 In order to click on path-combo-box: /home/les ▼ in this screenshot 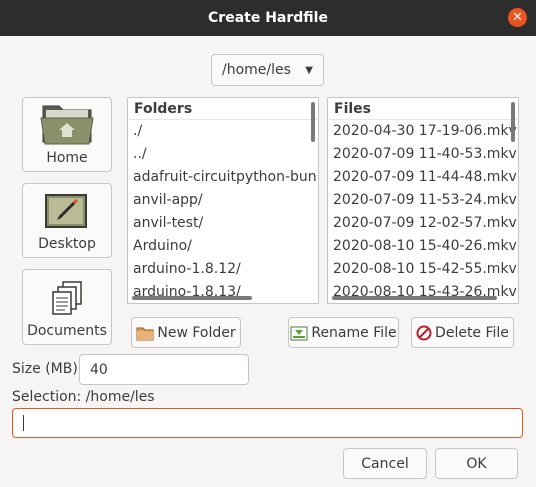, I will do `click(267, 70)`.